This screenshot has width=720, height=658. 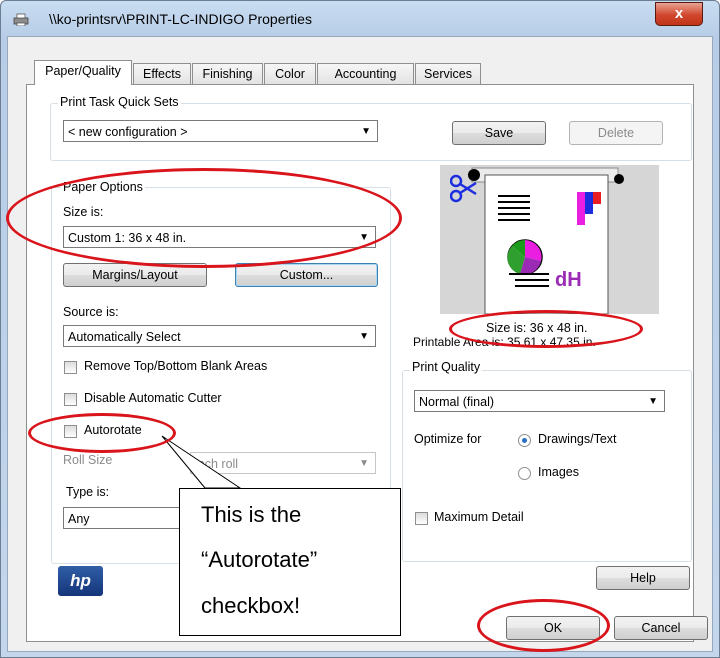 I want to click on annotation-callout-box: This is the “Autorotate” checkbox!, so click(x=290, y=562).